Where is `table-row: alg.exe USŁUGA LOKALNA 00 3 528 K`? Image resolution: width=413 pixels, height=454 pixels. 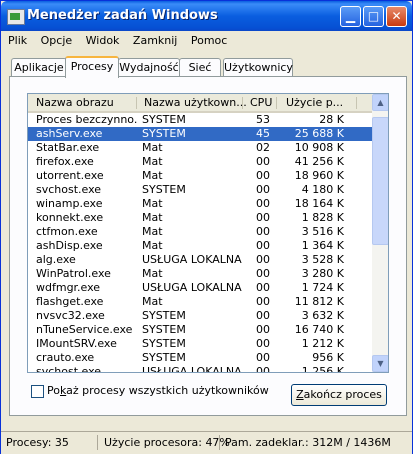
table-row: alg.exe USŁUGA LOKALNA 00 3 528 K is located at coordinates (200, 260).